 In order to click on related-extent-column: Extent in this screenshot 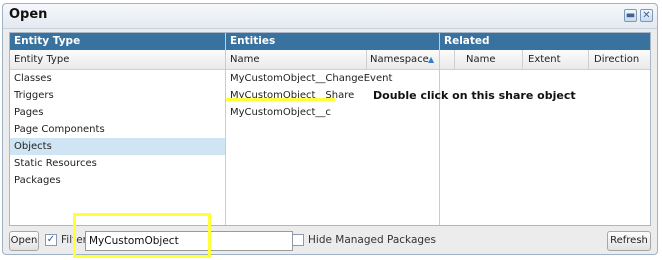, I will do `click(544, 59)`.